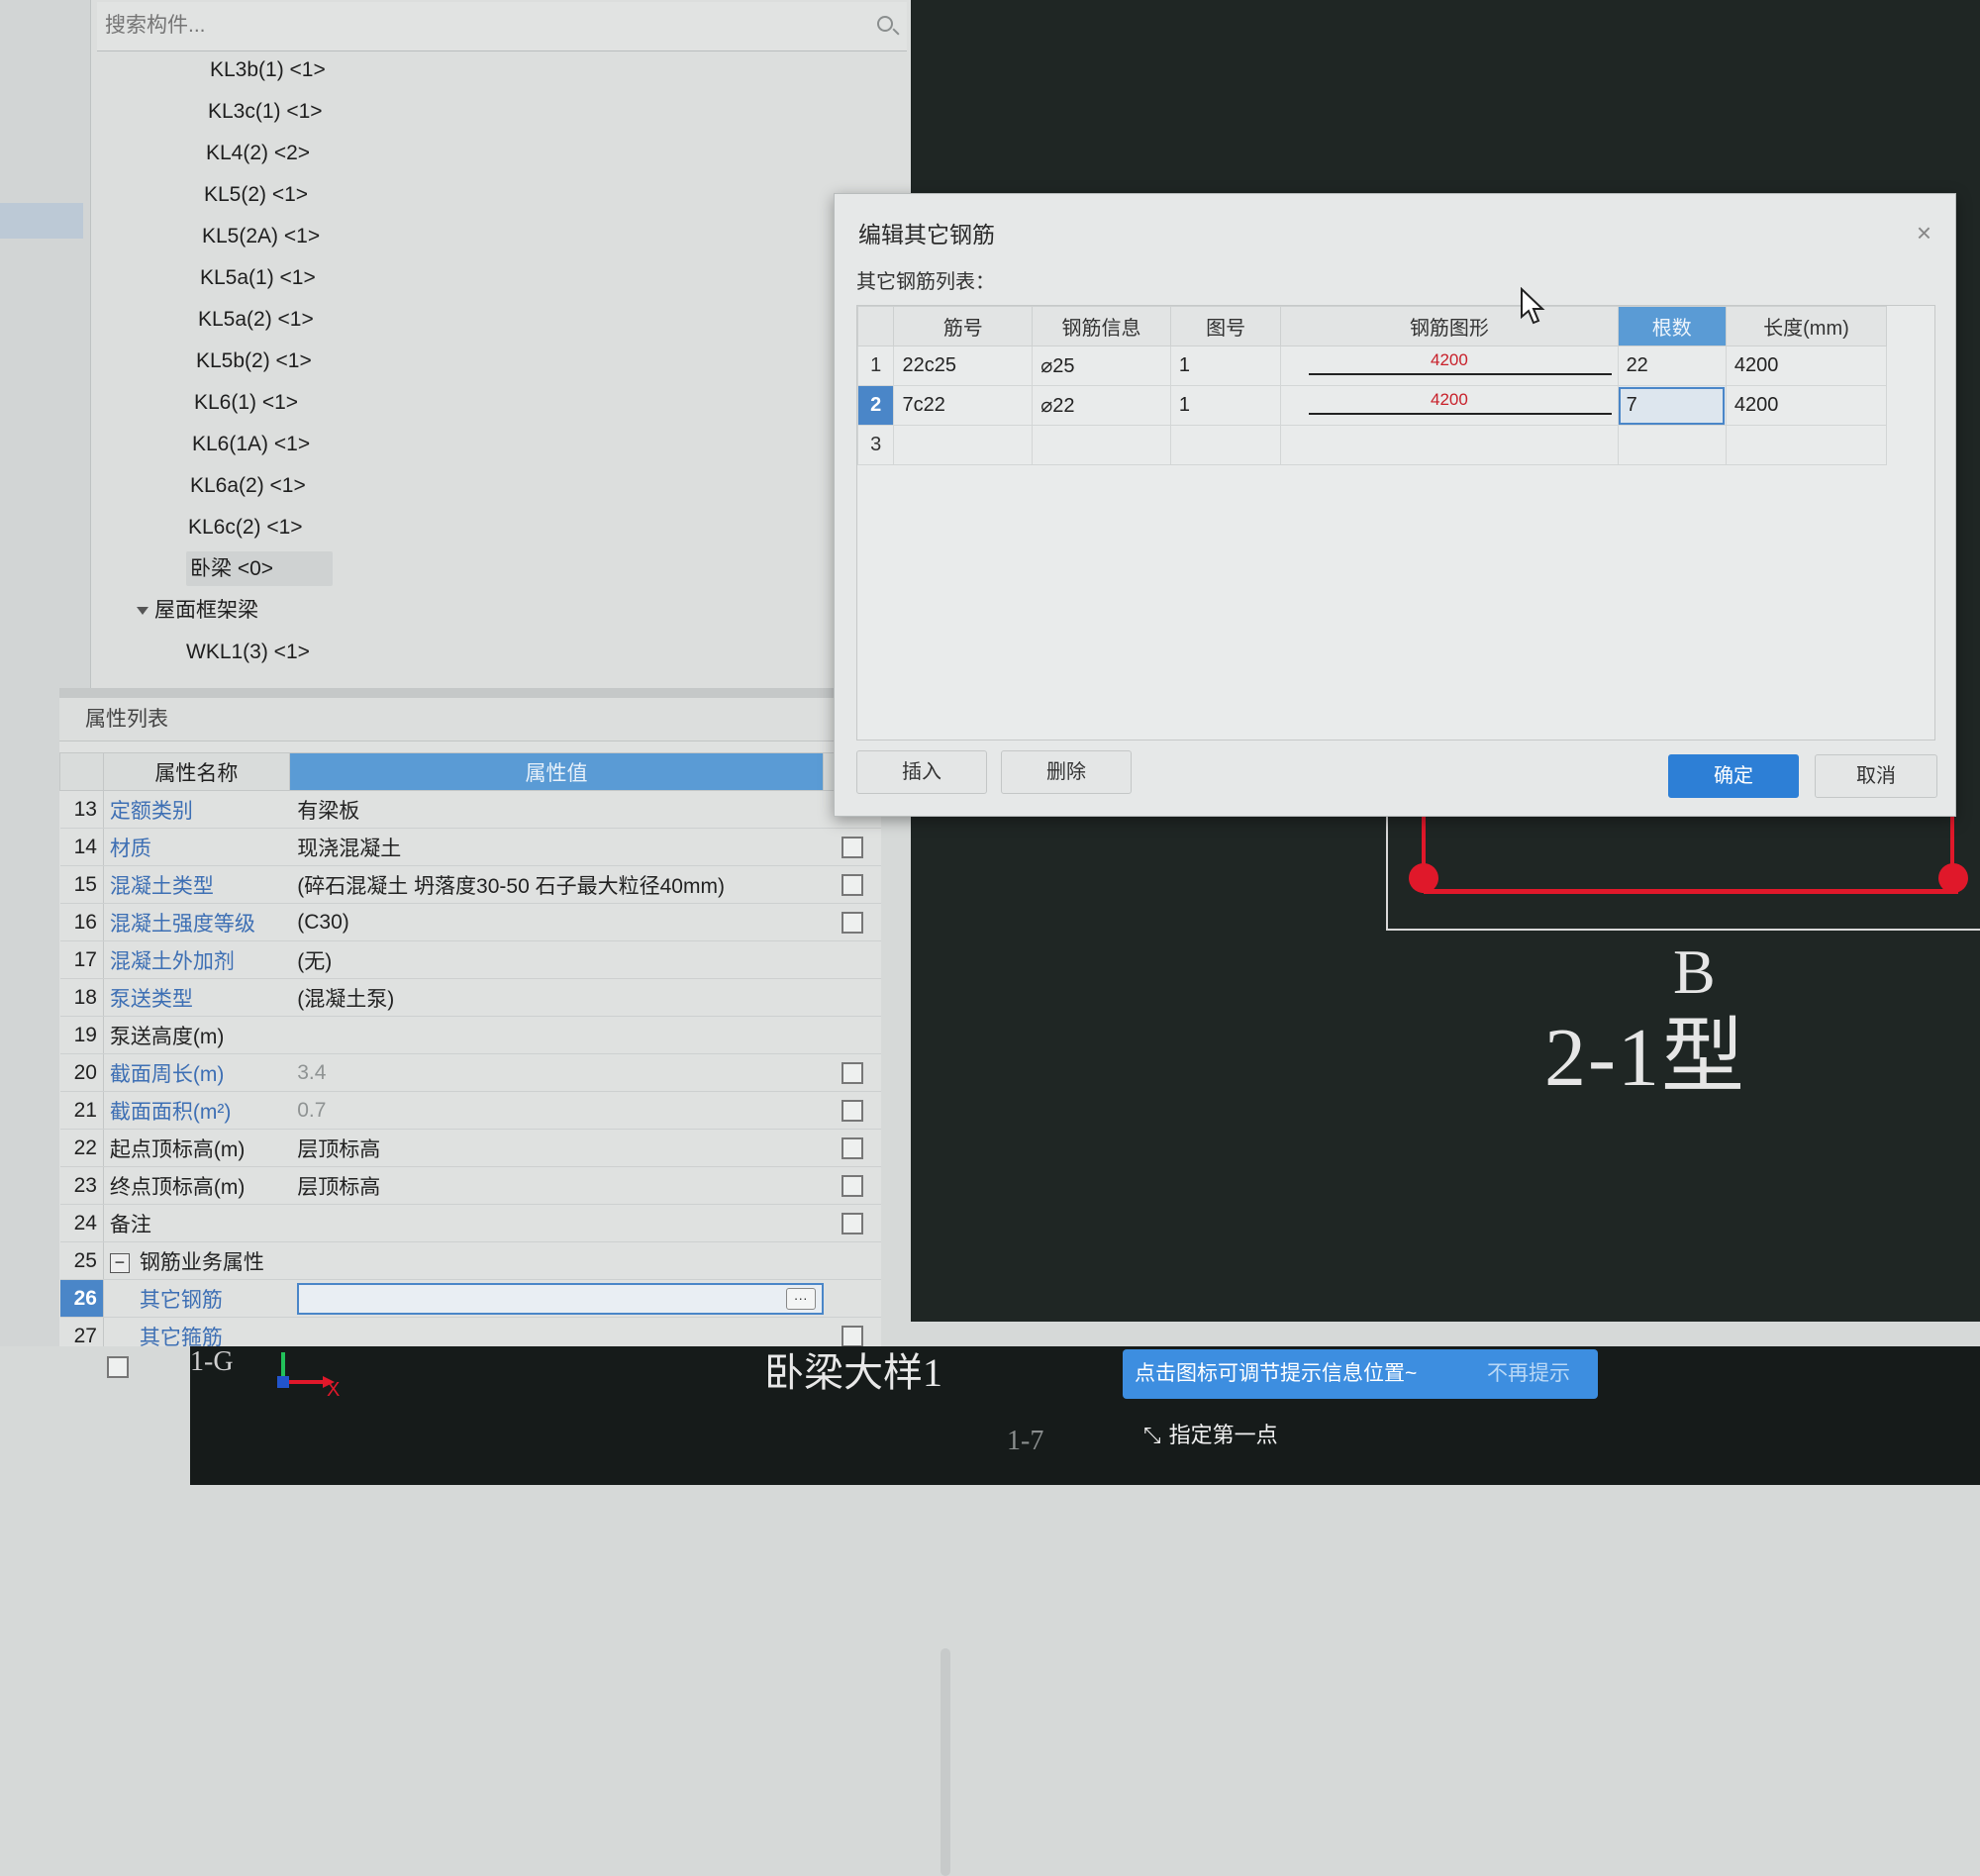 The height and width of the screenshot is (1876, 1980). I want to click on property-row: 13 定额类别 有梁板, so click(470, 809).